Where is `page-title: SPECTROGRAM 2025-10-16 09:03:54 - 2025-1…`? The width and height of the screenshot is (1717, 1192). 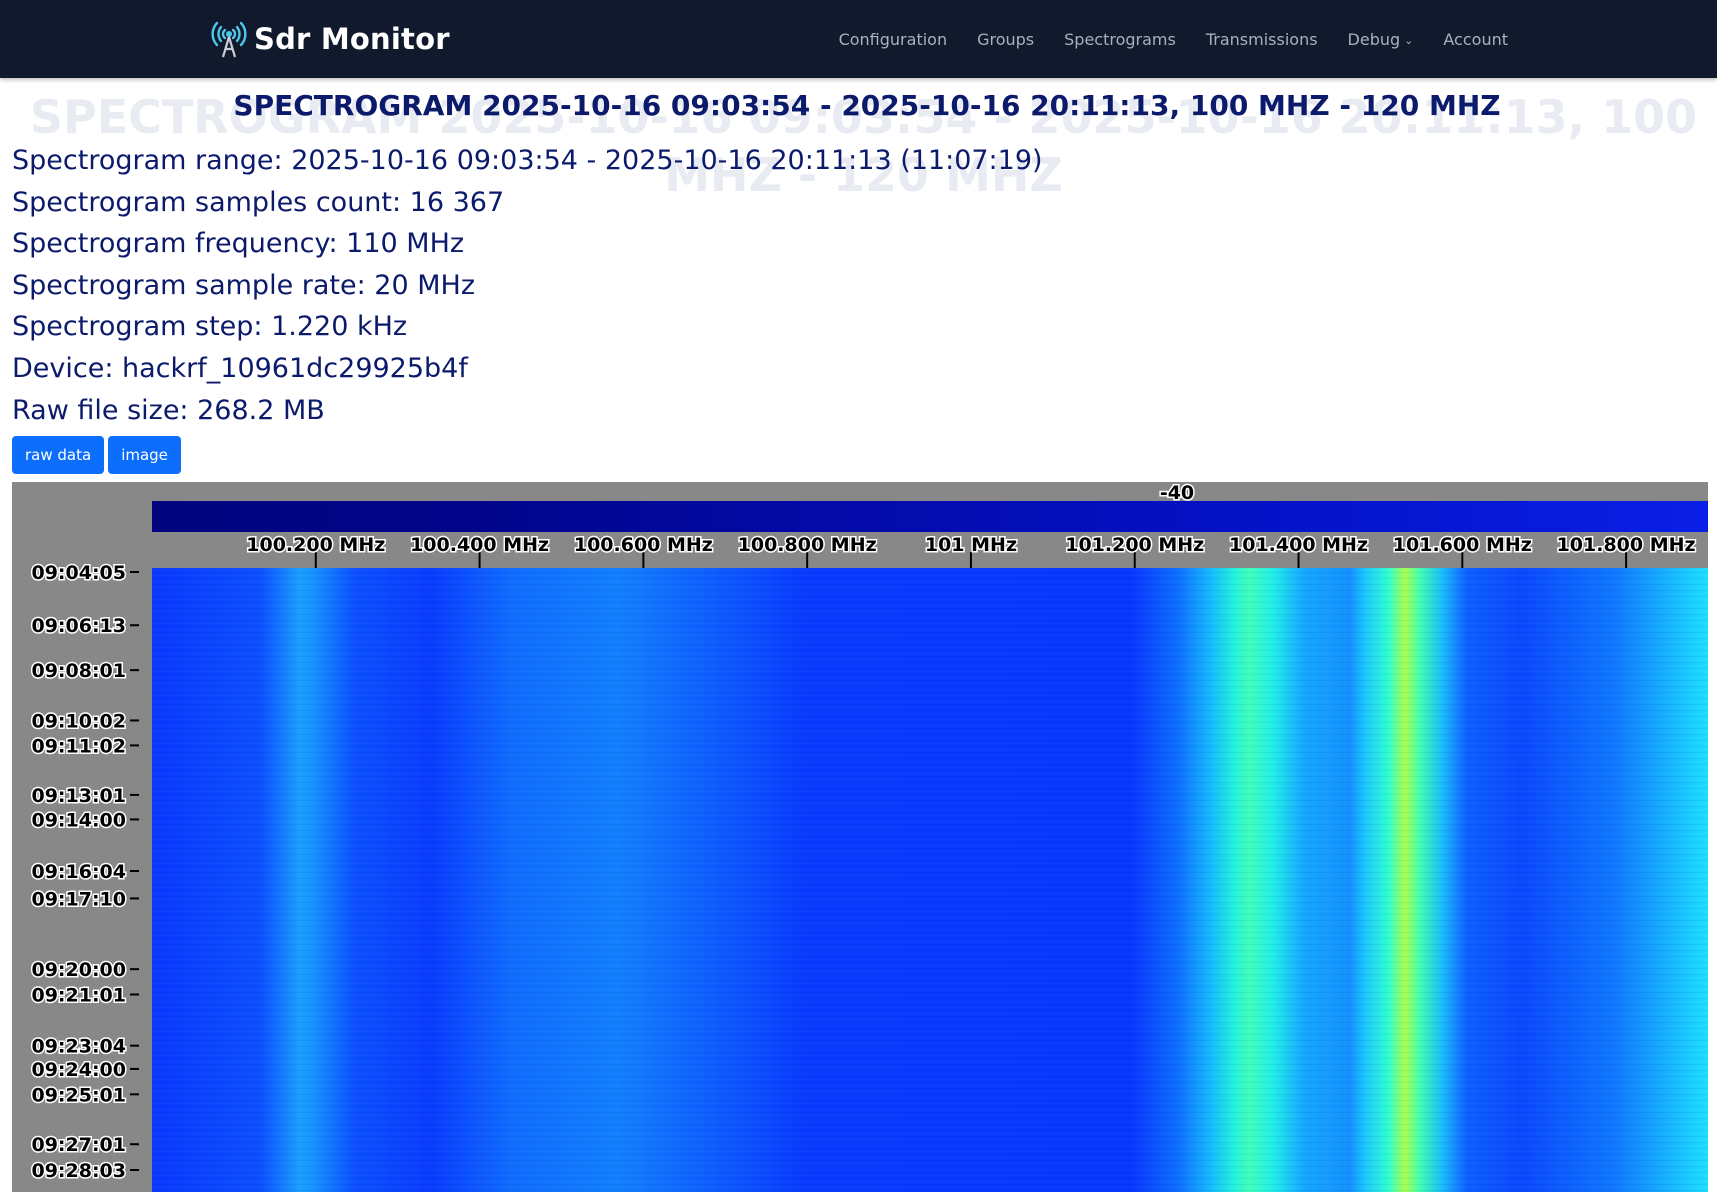
page-title: SPECTROGRAM 2025-10-16 09:03:54 - 2025-1… is located at coordinates (867, 105).